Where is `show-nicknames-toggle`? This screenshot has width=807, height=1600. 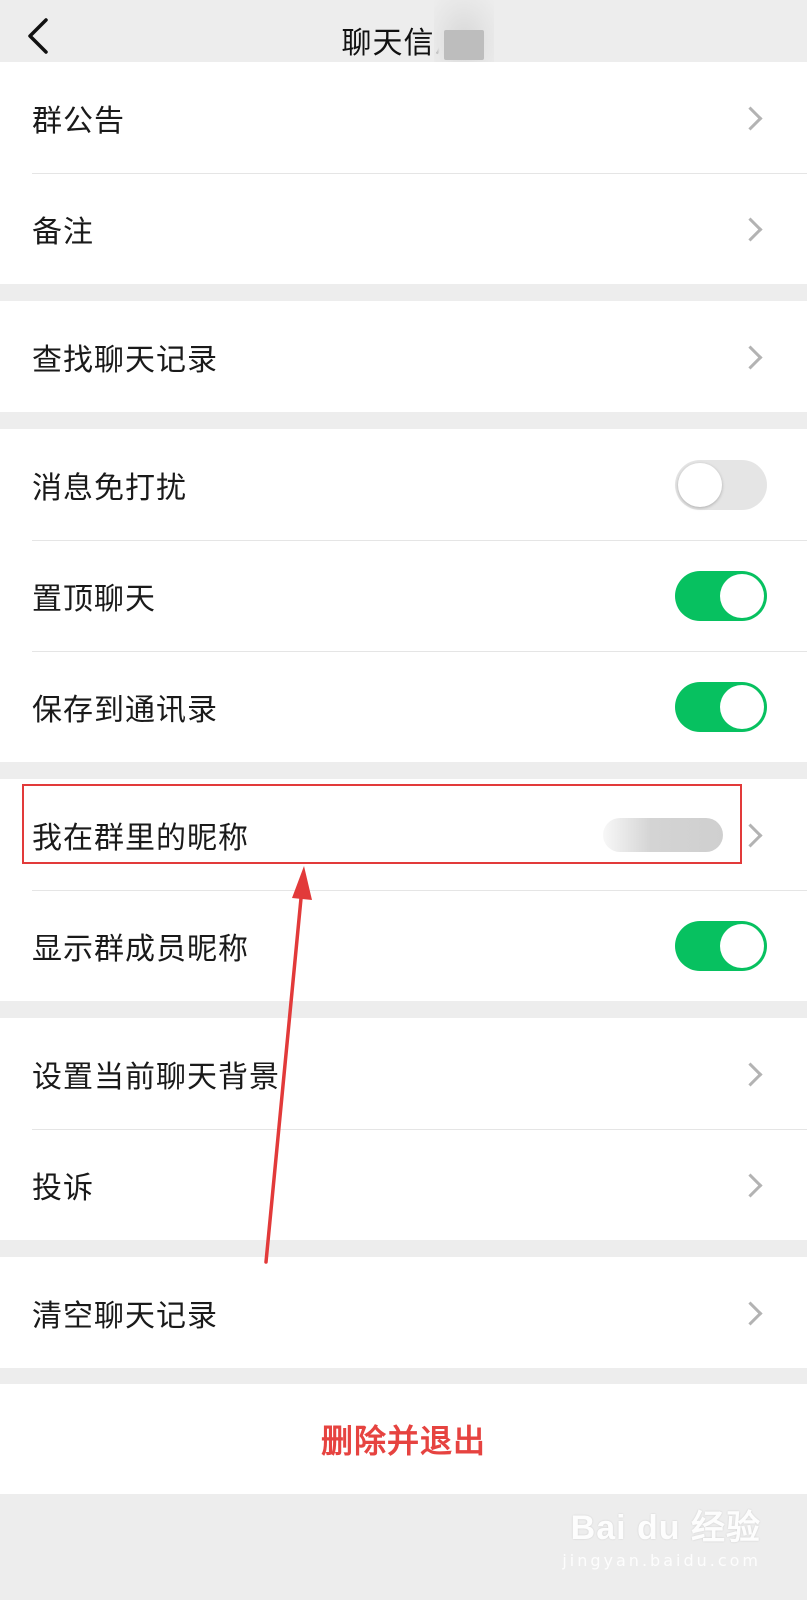
show-nicknames-toggle is located at coordinates (721, 945).